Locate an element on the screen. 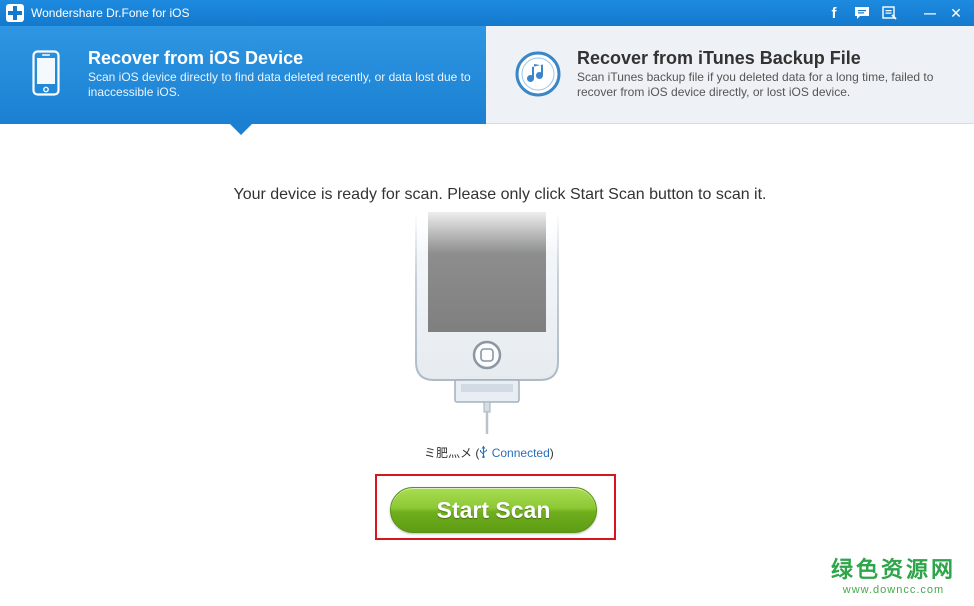 The width and height of the screenshot is (974, 606). feedback-icon is located at coordinates (862, 13).